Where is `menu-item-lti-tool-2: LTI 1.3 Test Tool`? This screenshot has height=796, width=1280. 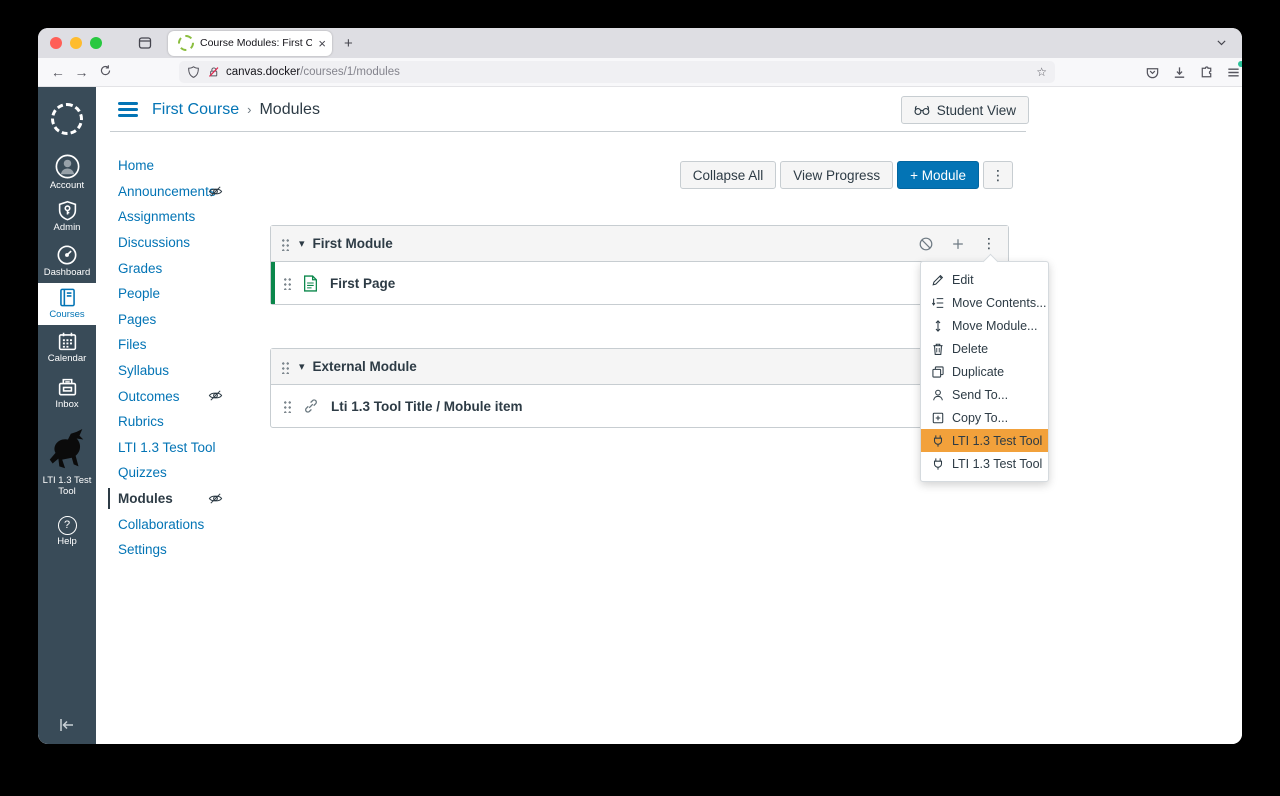
menu-item-lti-tool-2: LTI 1.3 Test Tool is located at coordinates (984, 463).